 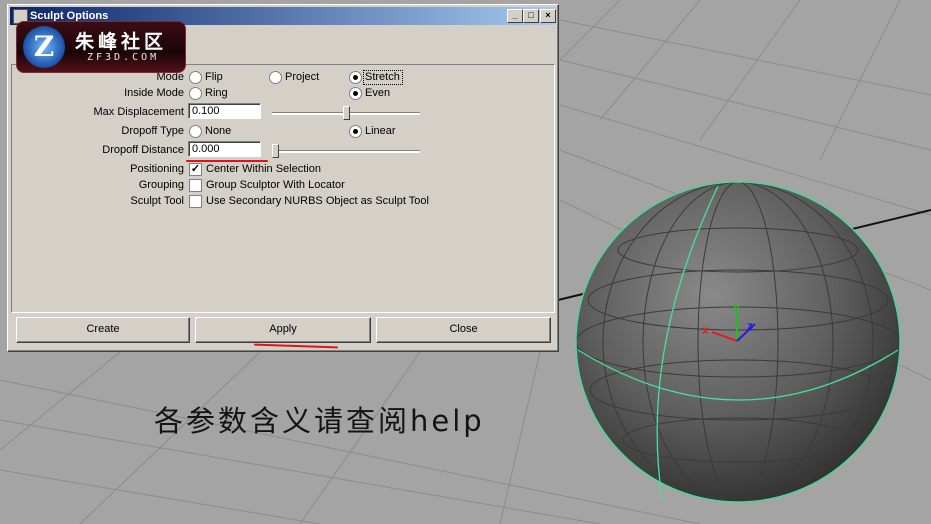 I want to click on secondary-nurbs-checkbox, so click(x=195, y=201).